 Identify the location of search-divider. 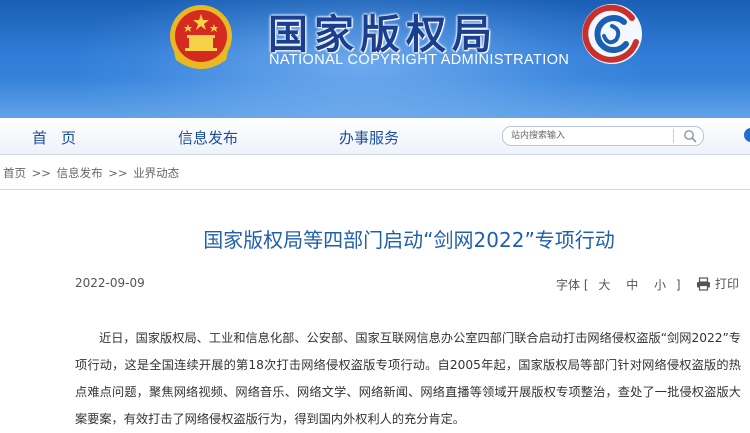
(673, 136).